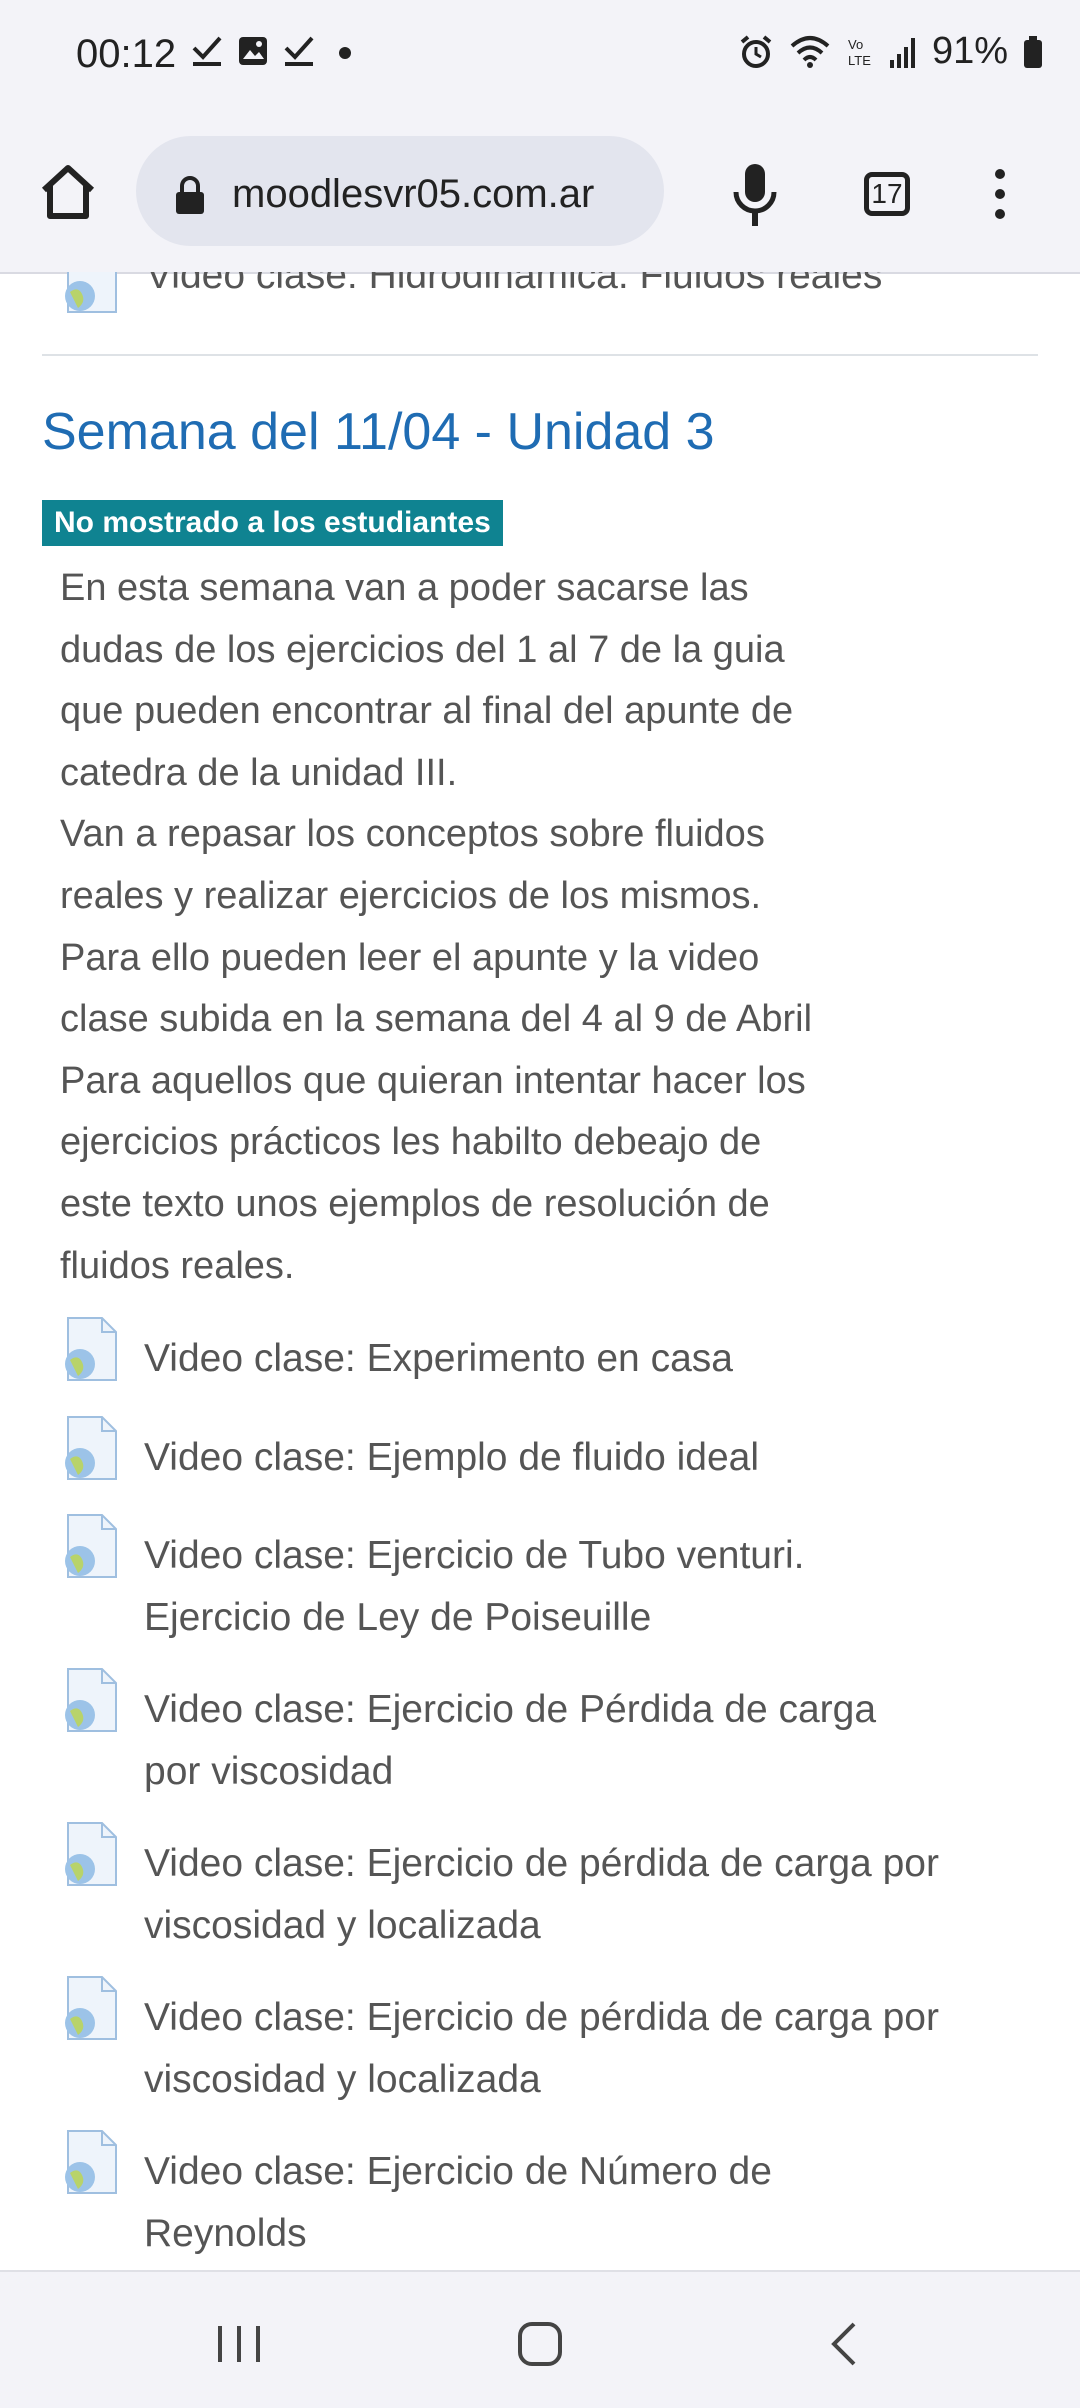 The image size is (1080, 2408). Describe the element at coordinates (755, 195) in the screenshot. I see `microphone-icon` at that location.